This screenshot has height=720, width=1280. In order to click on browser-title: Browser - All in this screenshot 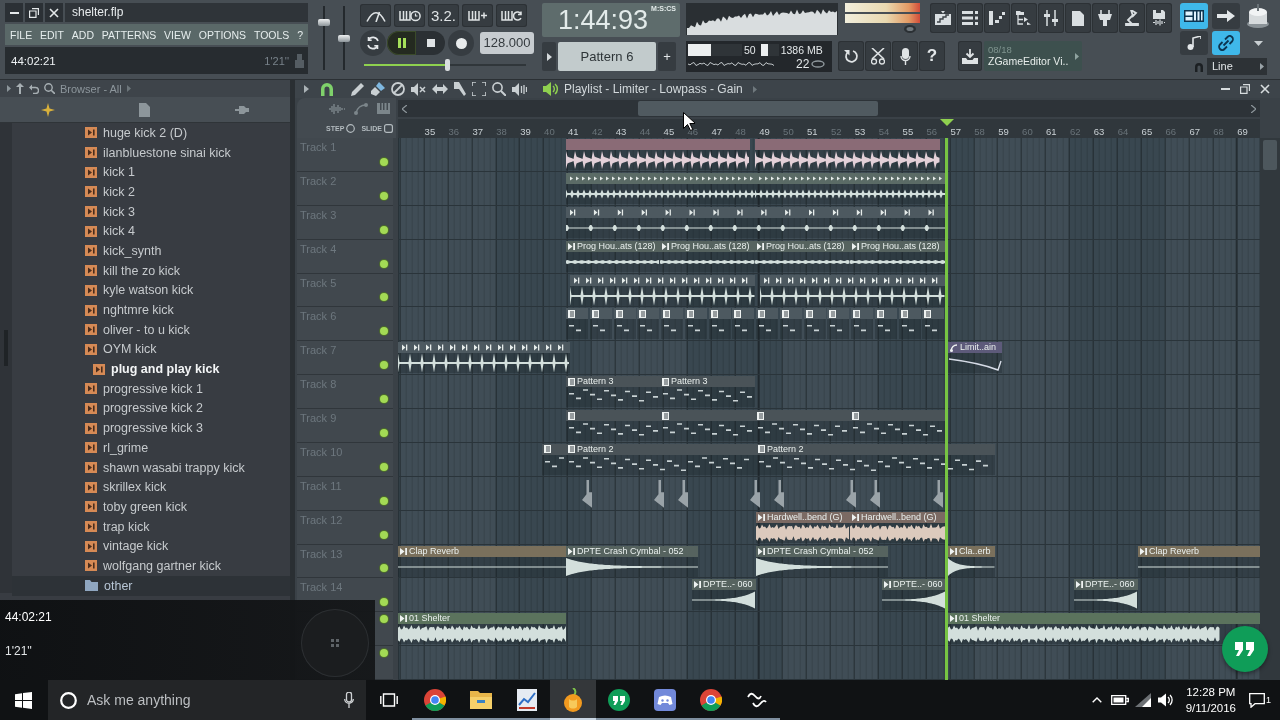, I will do `click(91, 88)`.